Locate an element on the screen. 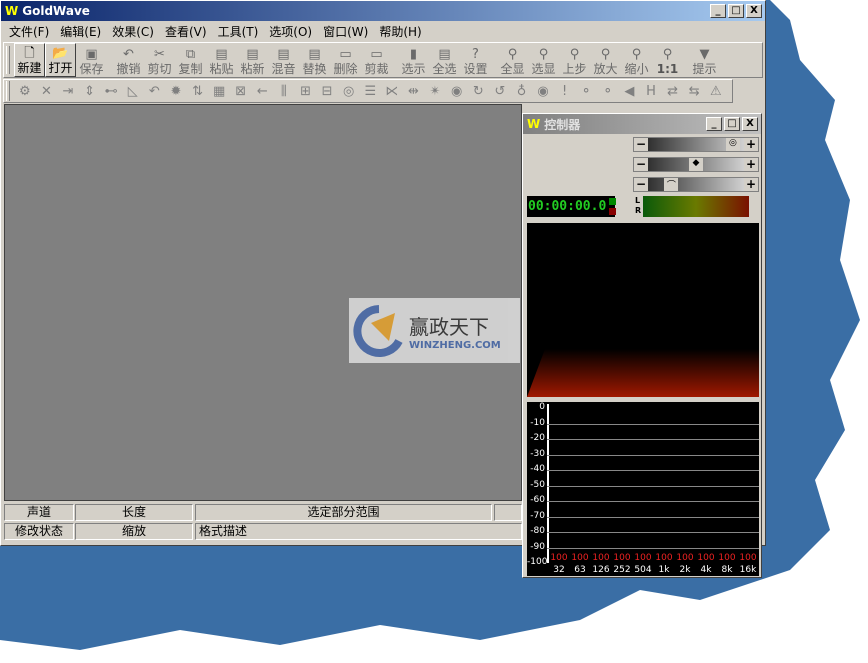  effect-tool-icon: ♁ is located at coordinates (522, 91).